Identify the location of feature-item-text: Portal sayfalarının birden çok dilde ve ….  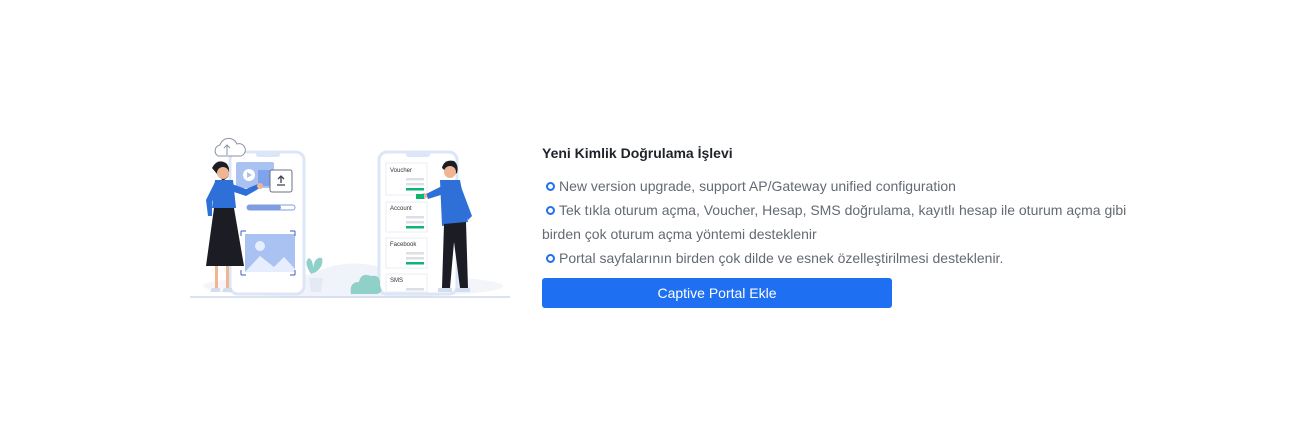
(781, 258).